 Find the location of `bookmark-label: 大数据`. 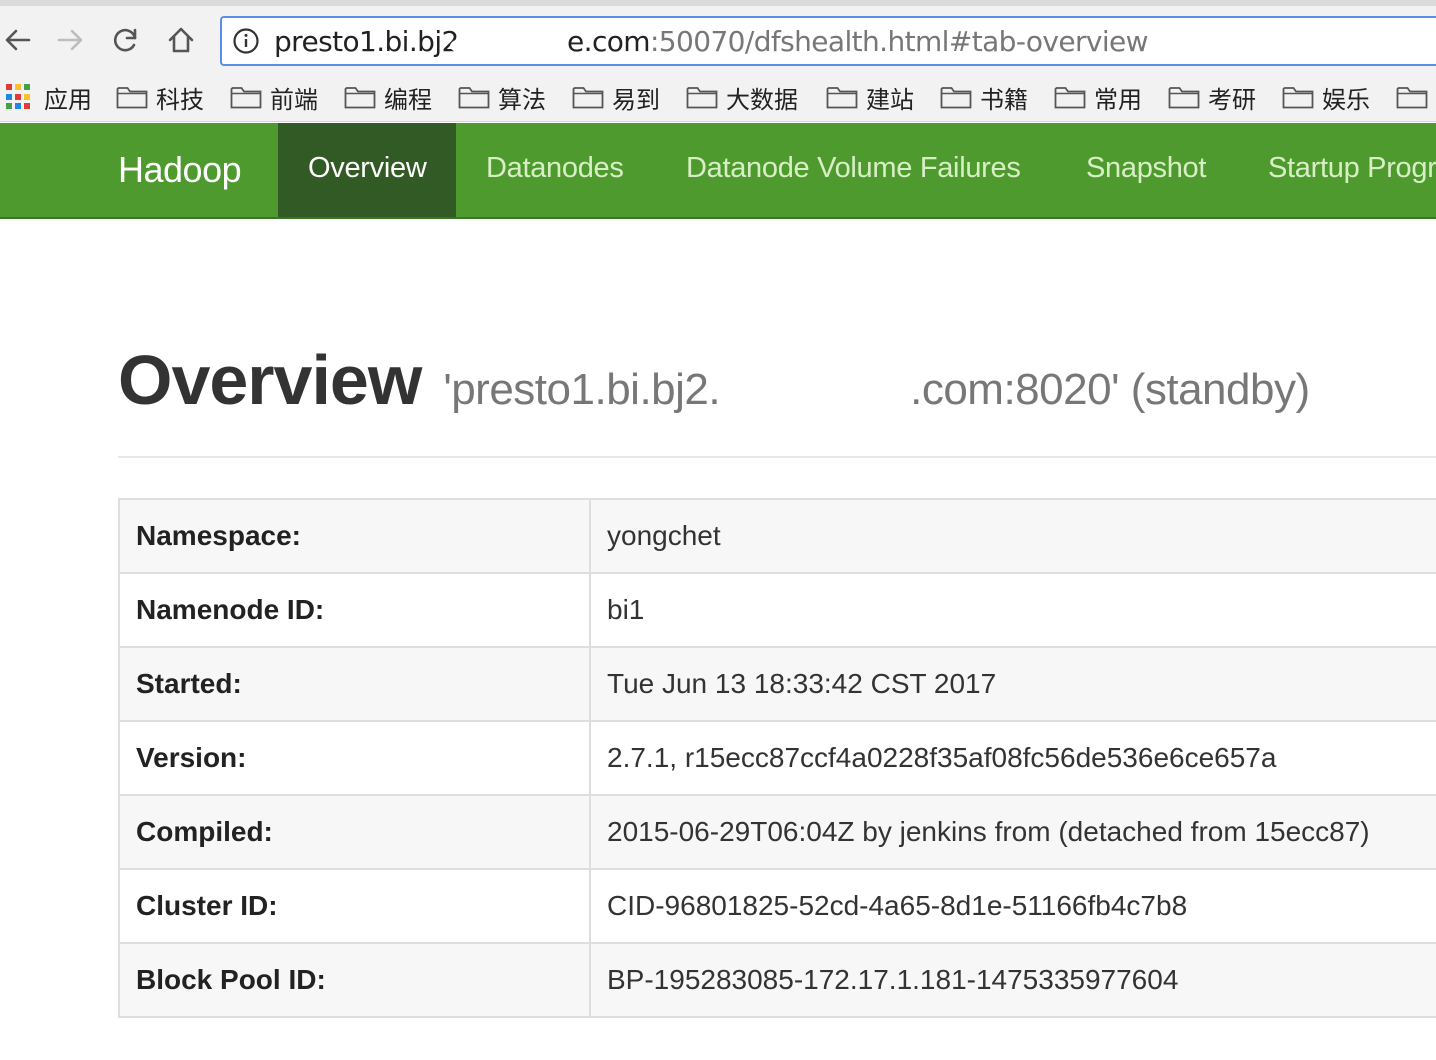

bookmark-label: 大数据 is located at coordinates (762, 99).